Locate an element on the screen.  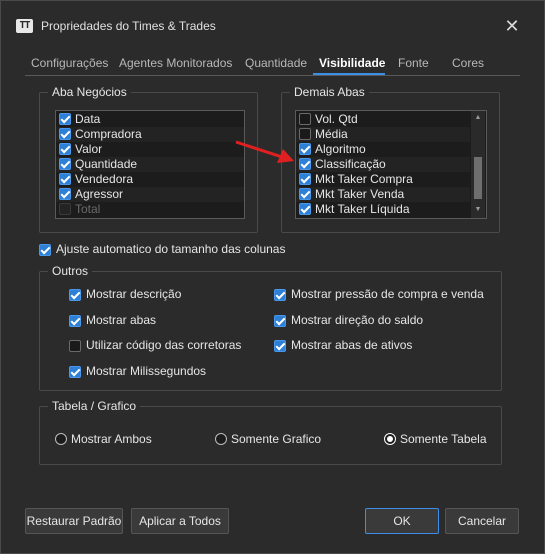
list-item: Mkt Taker Compra is located at coordinates (383, 179).